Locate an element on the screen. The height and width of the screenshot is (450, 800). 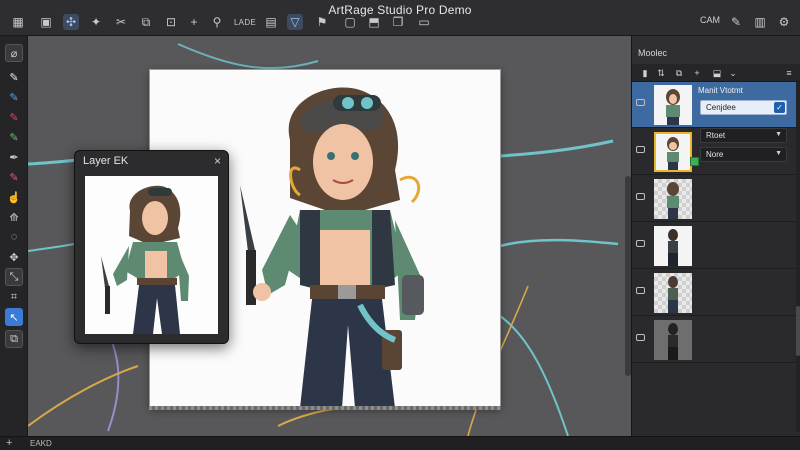
layers-icon: ⧉ is located at coordinates (146, 22).